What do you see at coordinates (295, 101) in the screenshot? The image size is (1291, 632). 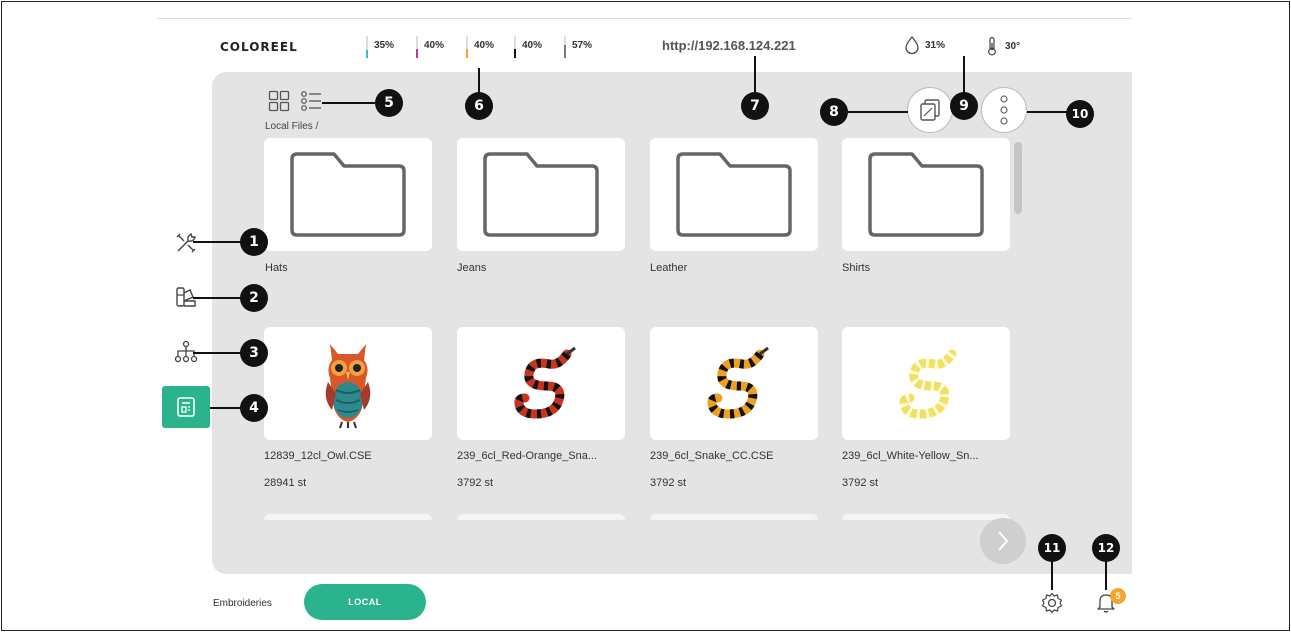 I see `view-toggle` at bounding box center [295, 101].